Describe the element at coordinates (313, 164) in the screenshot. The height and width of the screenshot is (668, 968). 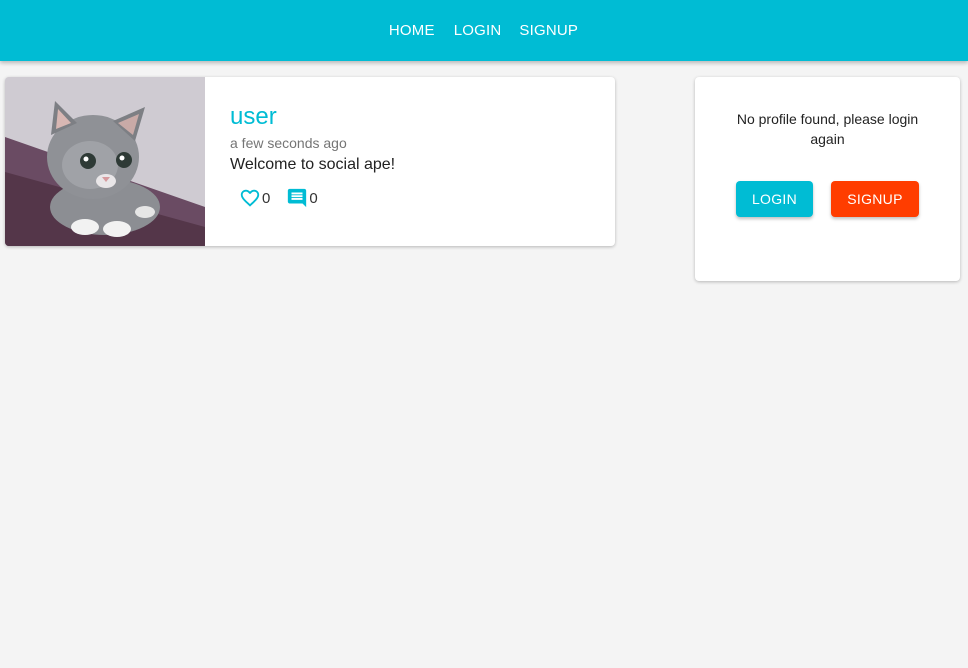
I see `post-body: Welcome to social ape!` at that location.